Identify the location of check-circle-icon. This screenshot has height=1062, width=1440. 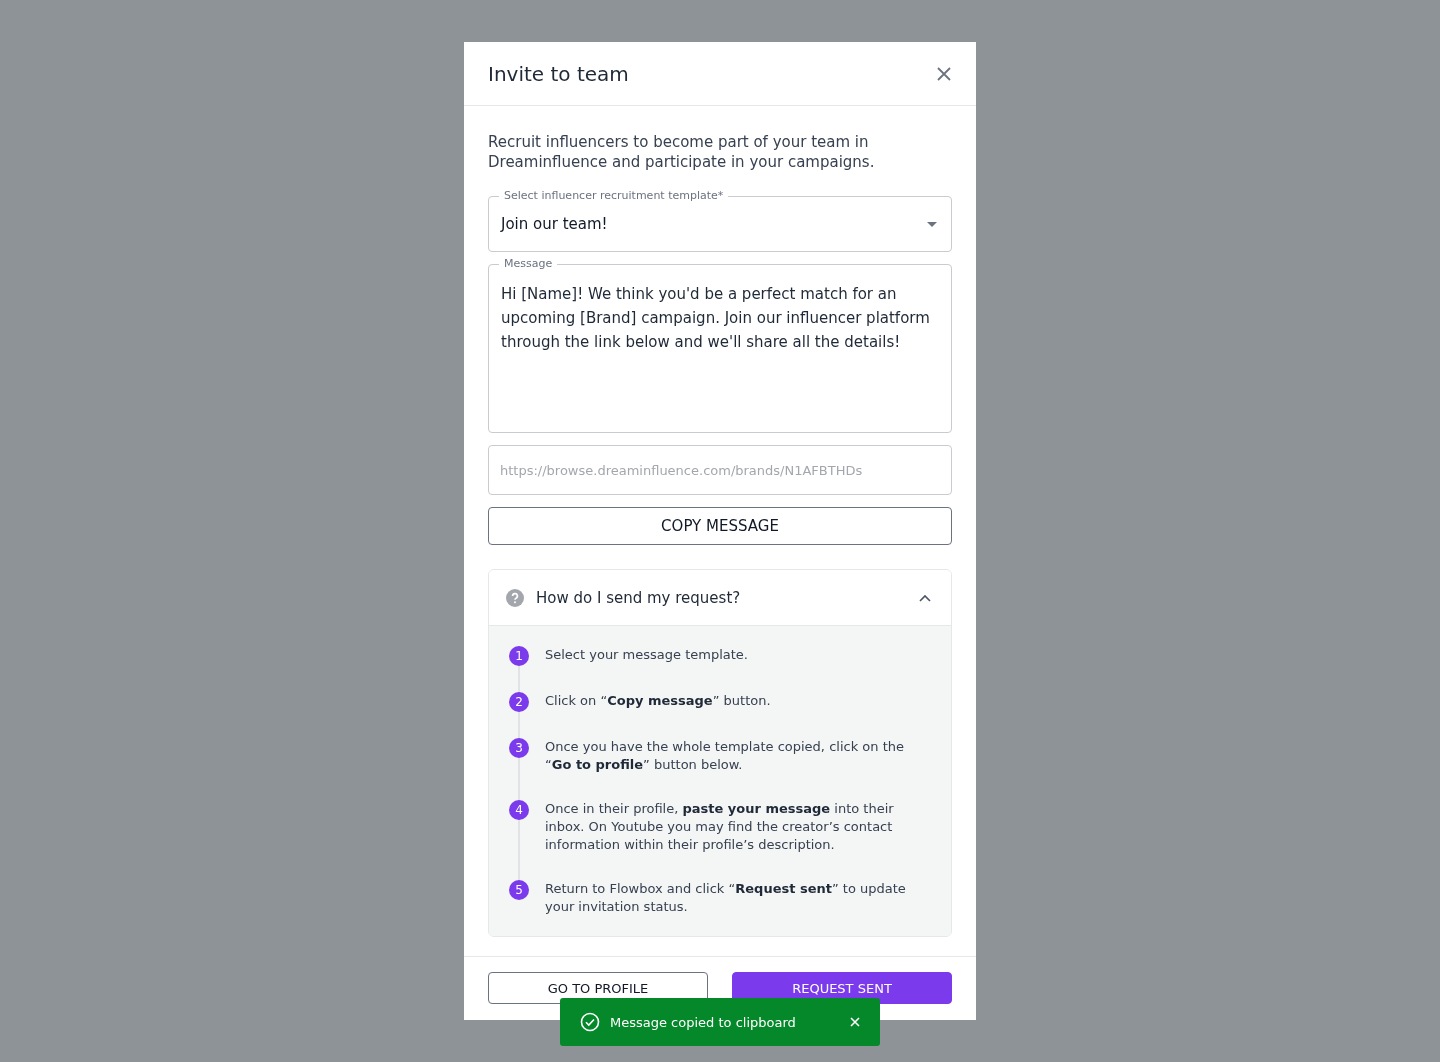
(590, 1022).